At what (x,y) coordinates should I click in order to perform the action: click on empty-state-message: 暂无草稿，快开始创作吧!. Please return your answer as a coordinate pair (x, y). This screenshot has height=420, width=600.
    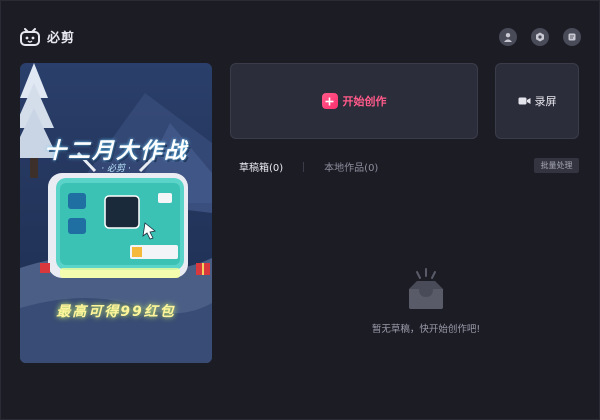
    Looking at the image, I should click on (426, 329).